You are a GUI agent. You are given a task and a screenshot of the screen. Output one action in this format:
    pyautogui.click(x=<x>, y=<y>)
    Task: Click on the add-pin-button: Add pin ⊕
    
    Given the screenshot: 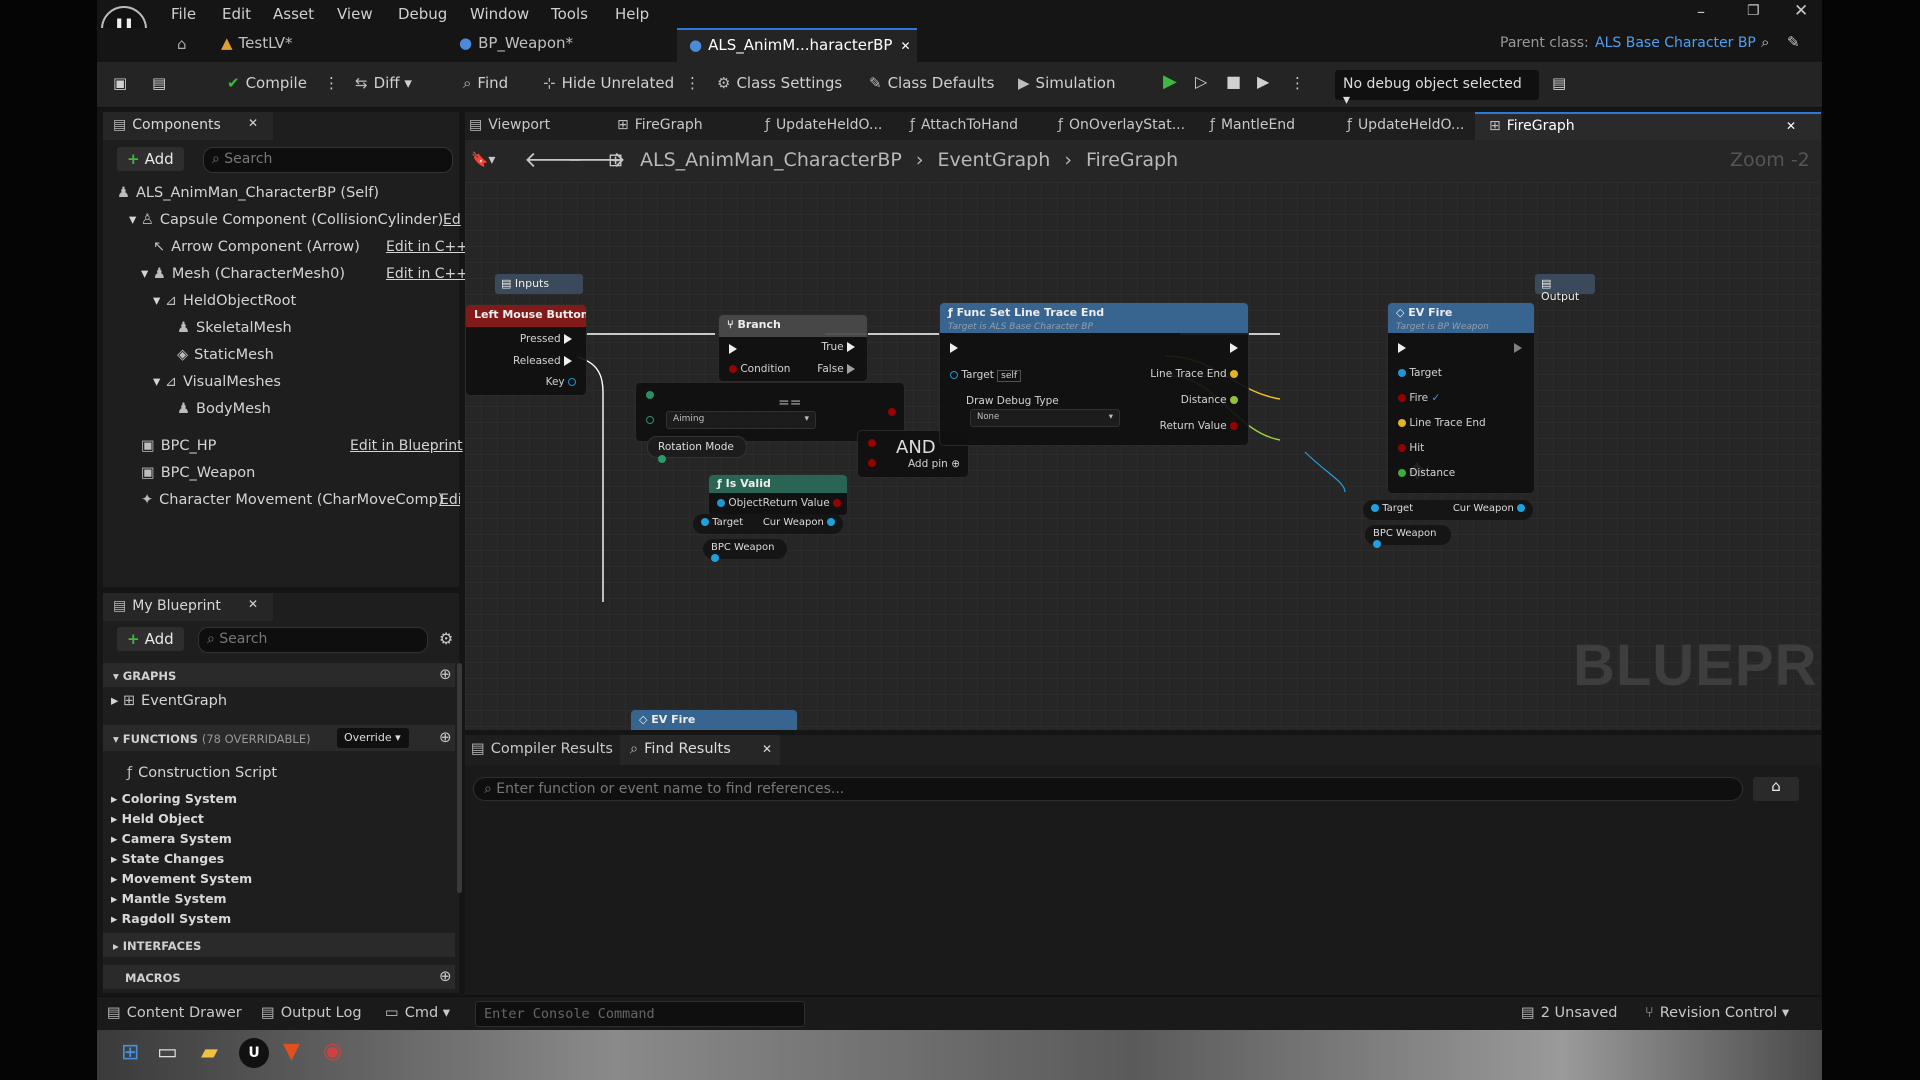 What is the action you would take?
    pyautogui.click(x=934, y=464)
    